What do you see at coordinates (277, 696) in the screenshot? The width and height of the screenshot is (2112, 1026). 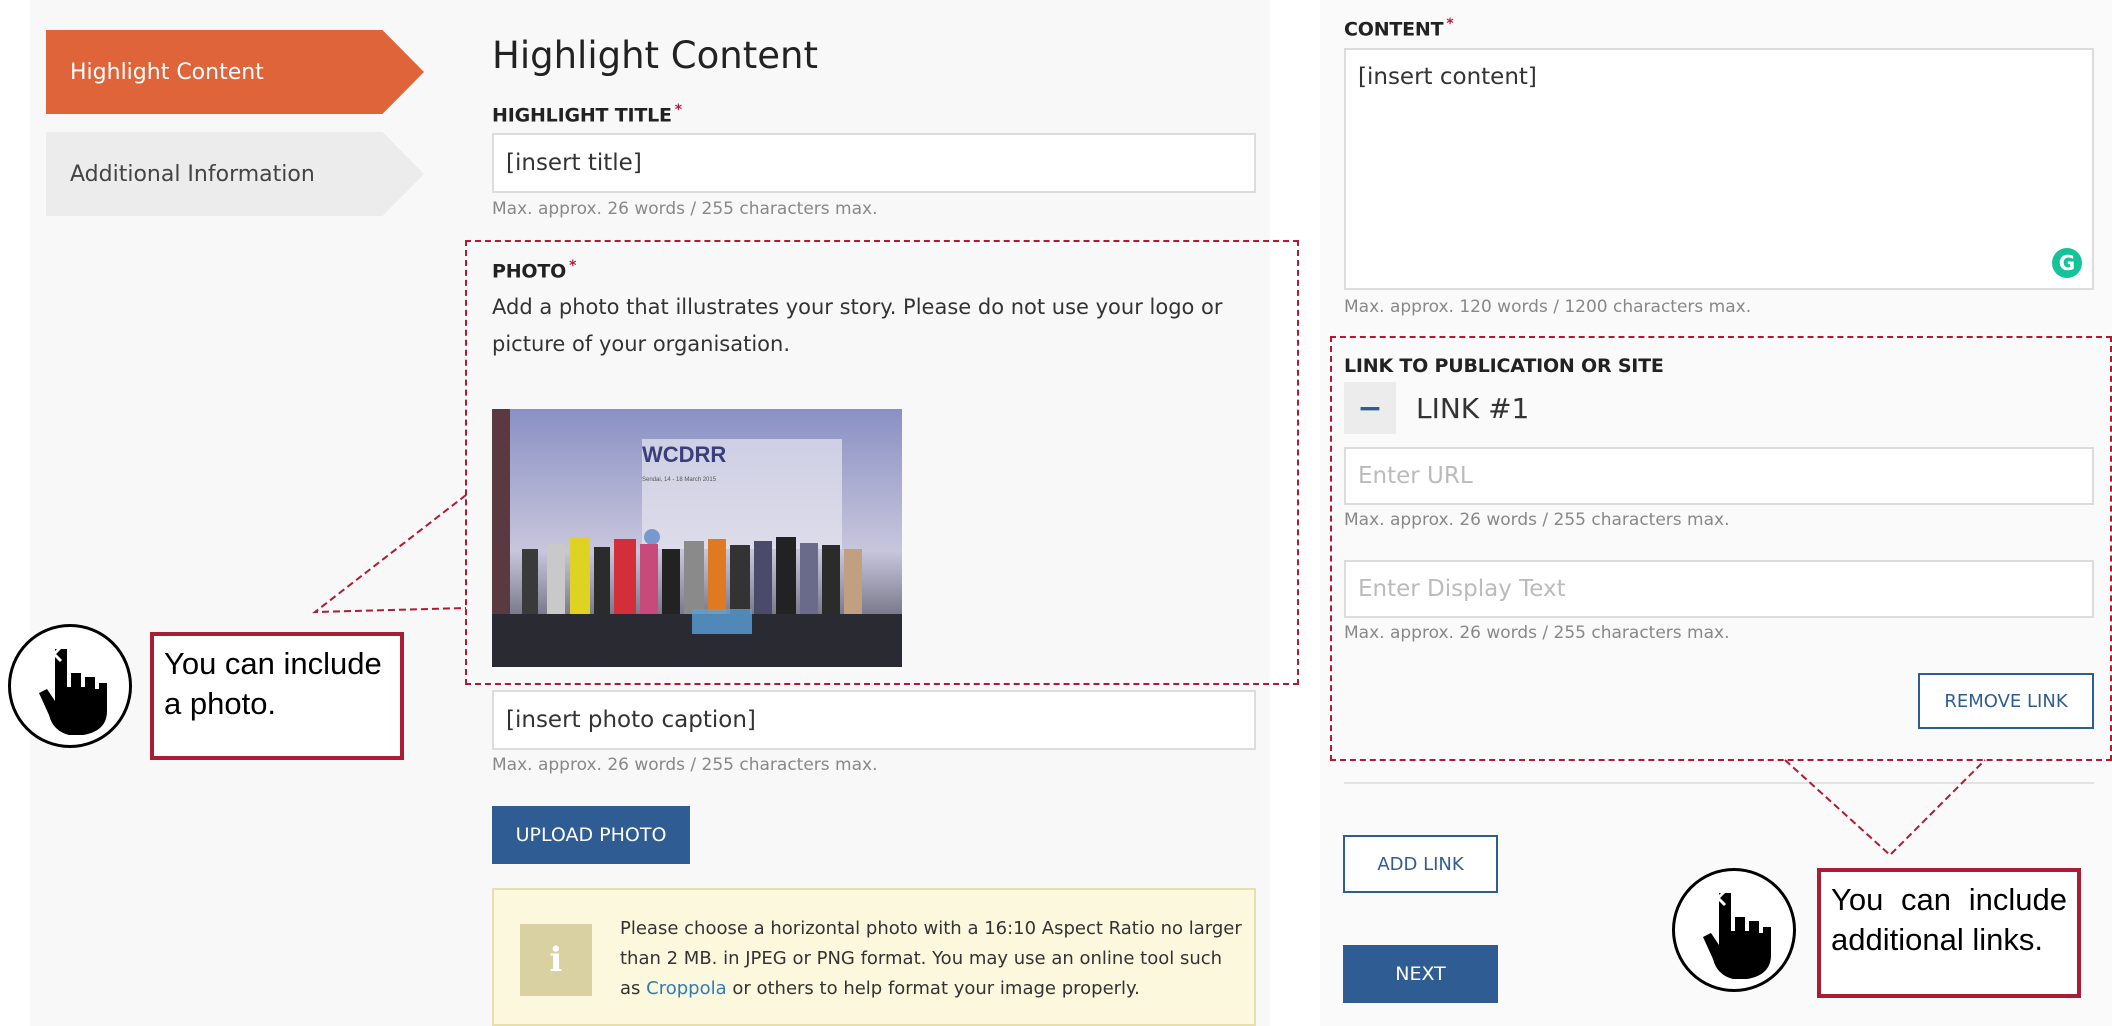 I see `photo-callout: You can include a photo.` at bounding box center [277, 696].